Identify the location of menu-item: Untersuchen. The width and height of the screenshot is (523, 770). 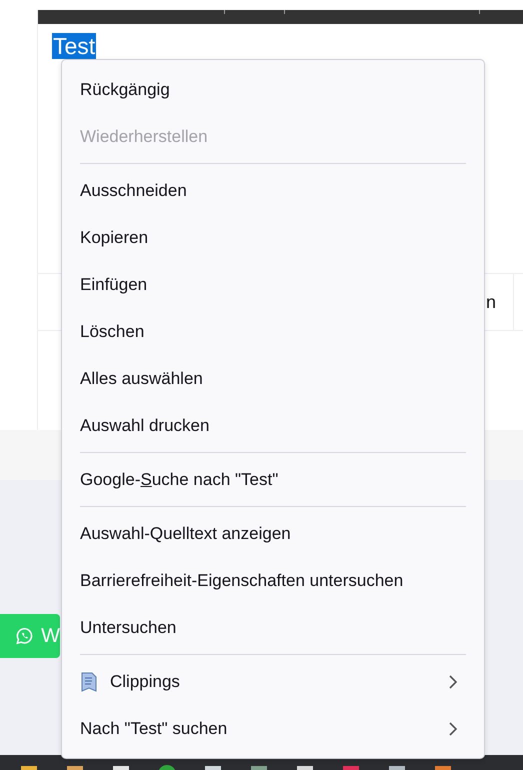
(273, 627).